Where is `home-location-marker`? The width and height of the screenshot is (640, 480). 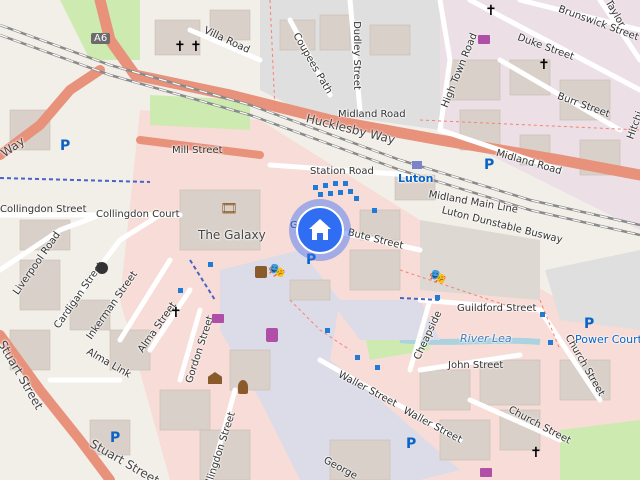
home-location-marker is located at coordinates (320, 230).